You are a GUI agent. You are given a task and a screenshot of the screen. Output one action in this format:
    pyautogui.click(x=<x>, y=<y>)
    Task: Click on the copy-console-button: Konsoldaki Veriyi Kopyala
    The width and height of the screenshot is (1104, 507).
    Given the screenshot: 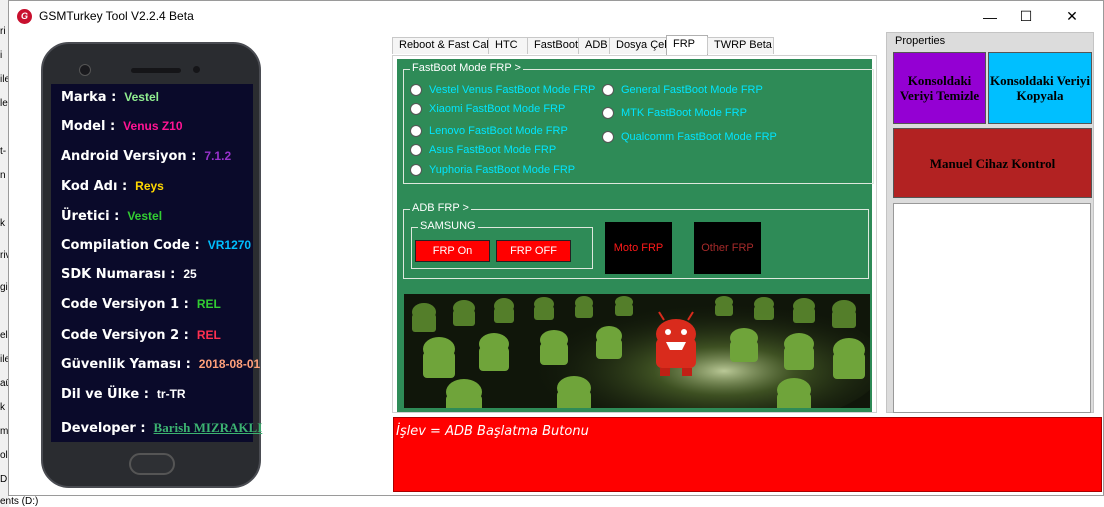 What is the action you would take?
    pyautogui.click(x=1040, y=88)
    